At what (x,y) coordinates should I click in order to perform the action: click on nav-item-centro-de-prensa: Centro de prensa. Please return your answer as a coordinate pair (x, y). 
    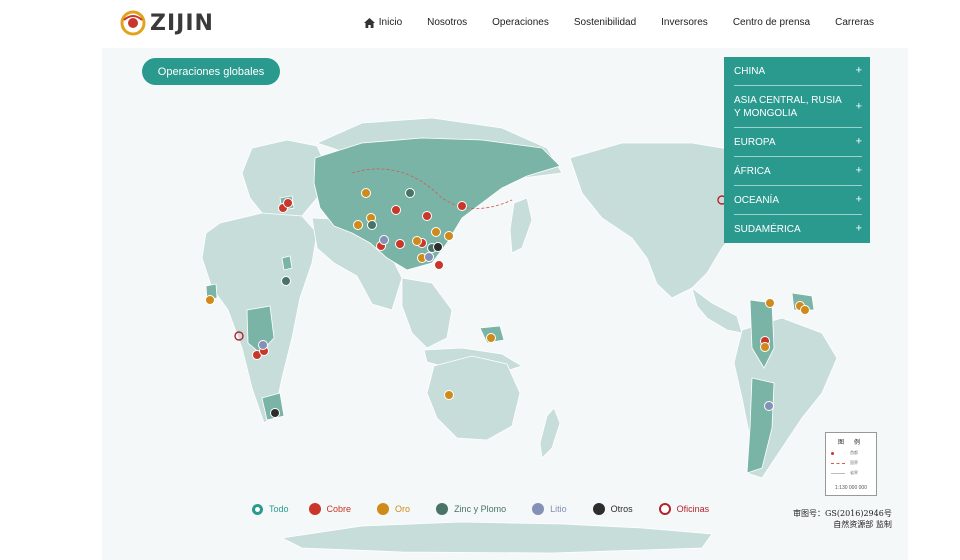
    Looking at the image, I should click on (771, 22).